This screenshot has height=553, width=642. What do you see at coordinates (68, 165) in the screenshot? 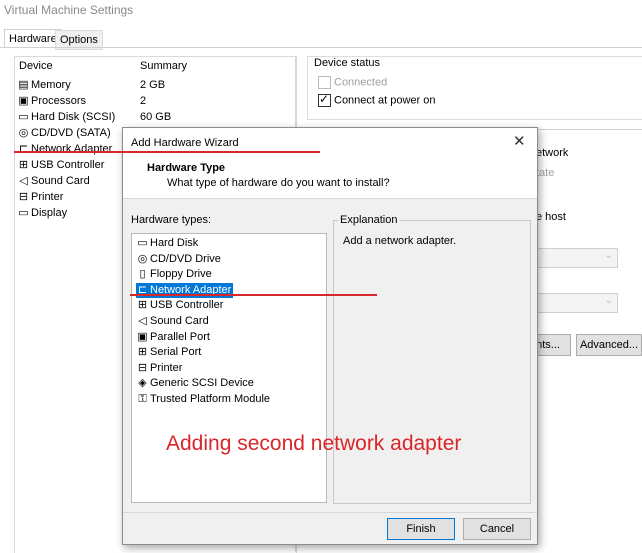
I see `device-name: USB Controller` at bounding box center [68, 165].